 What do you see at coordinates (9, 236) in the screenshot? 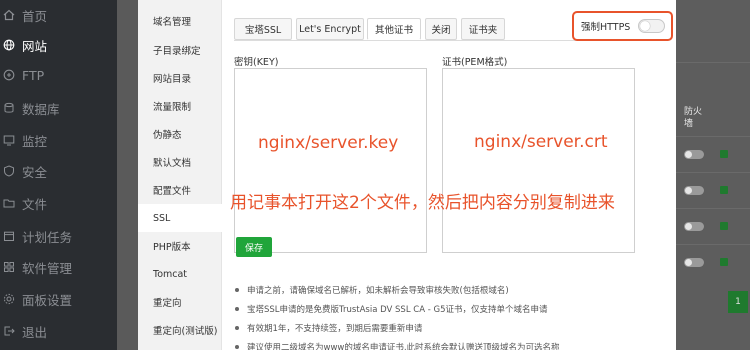
I see `calendar-icon` at bounding box center [9, 236].